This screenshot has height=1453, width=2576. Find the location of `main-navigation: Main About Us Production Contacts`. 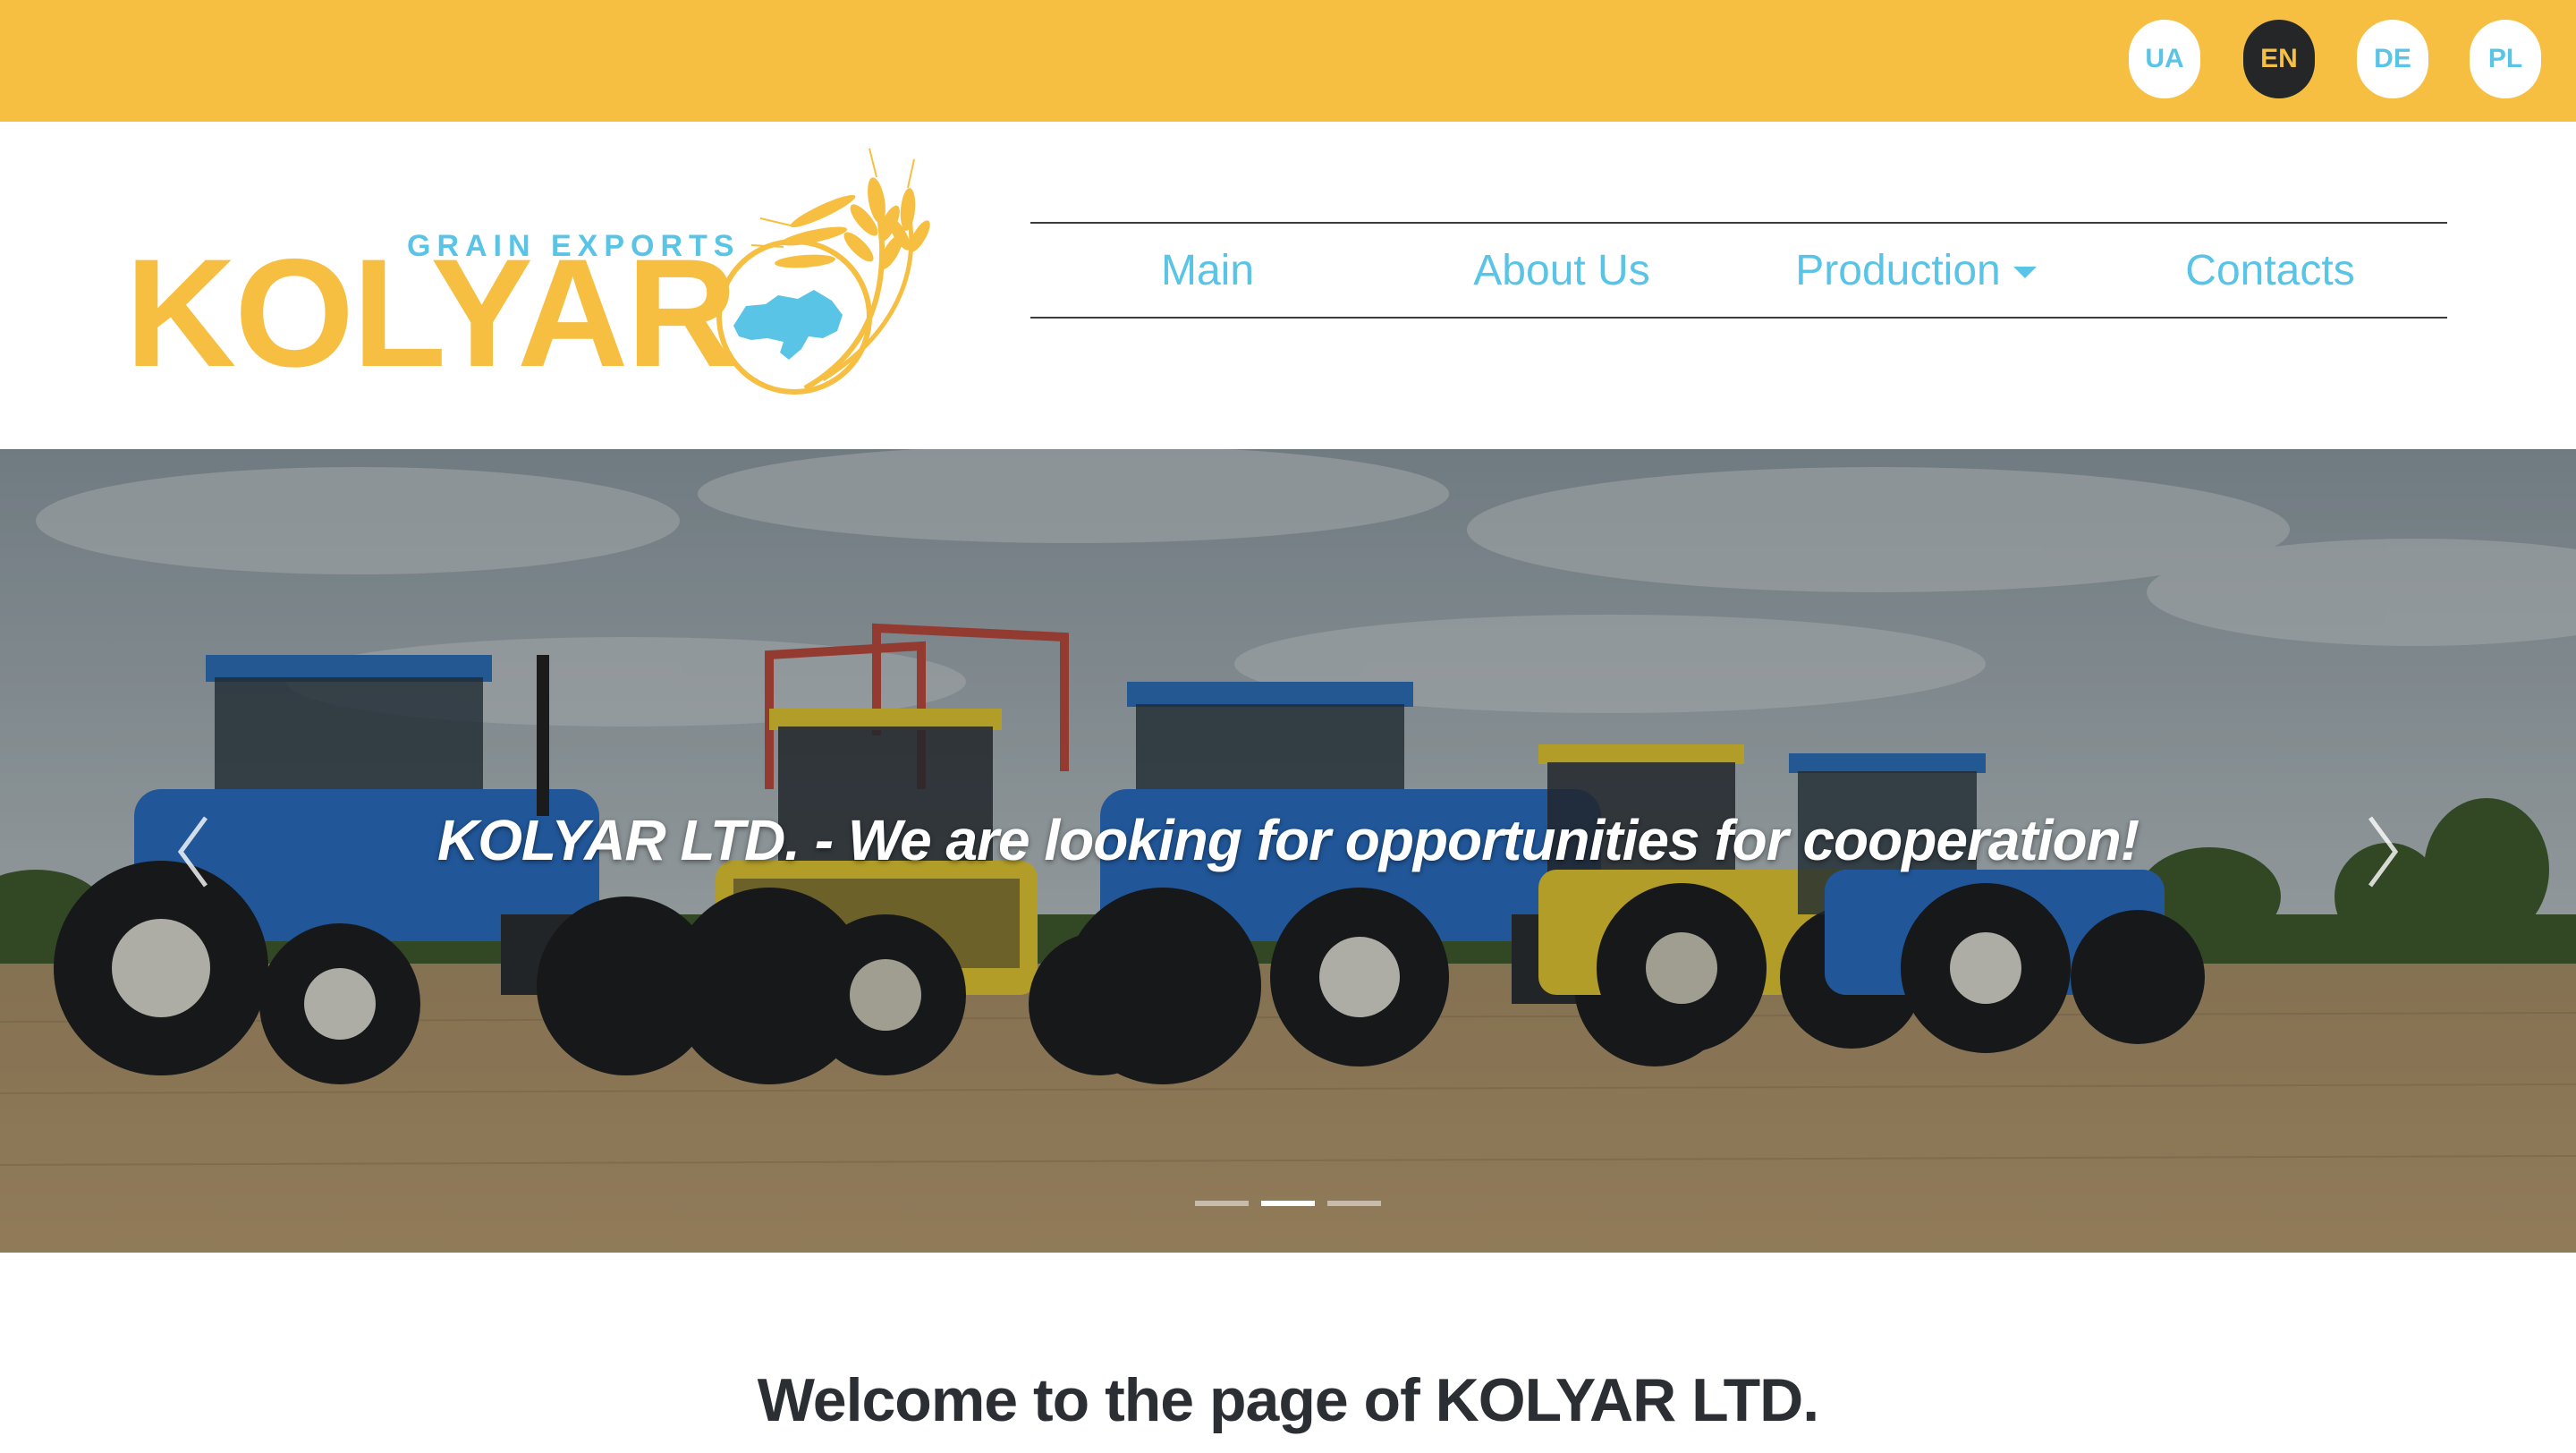

main-navigation: Main About Us Production Contacts is located at coordinates (1738, 270).